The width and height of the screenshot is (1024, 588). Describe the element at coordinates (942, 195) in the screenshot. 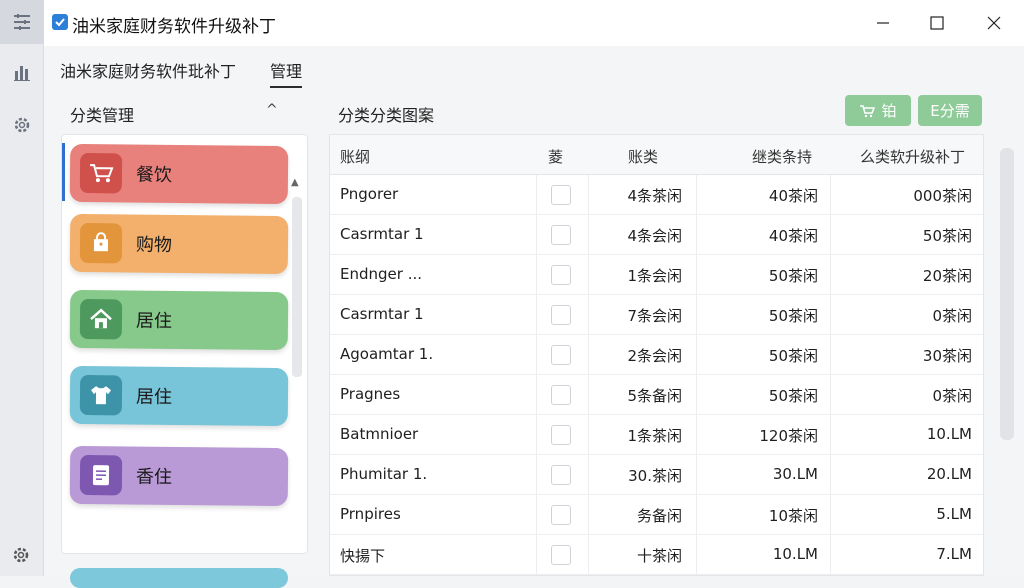

I see `cell-value: 000茶闲` at that location.